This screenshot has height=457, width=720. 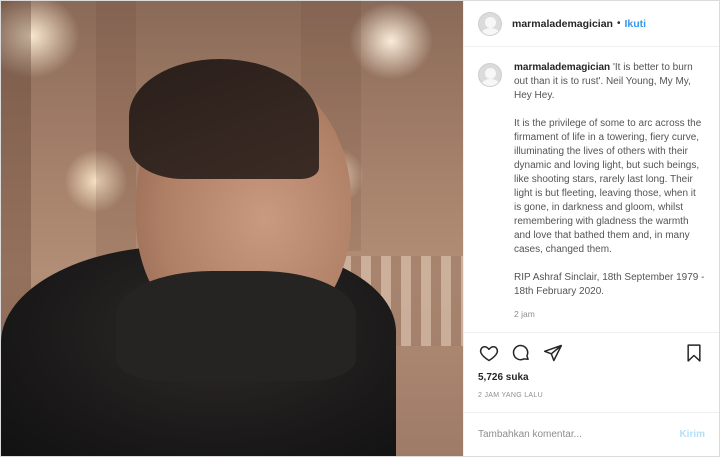 I want to click on comment-box: Kirim, so click(x=591, y=434).